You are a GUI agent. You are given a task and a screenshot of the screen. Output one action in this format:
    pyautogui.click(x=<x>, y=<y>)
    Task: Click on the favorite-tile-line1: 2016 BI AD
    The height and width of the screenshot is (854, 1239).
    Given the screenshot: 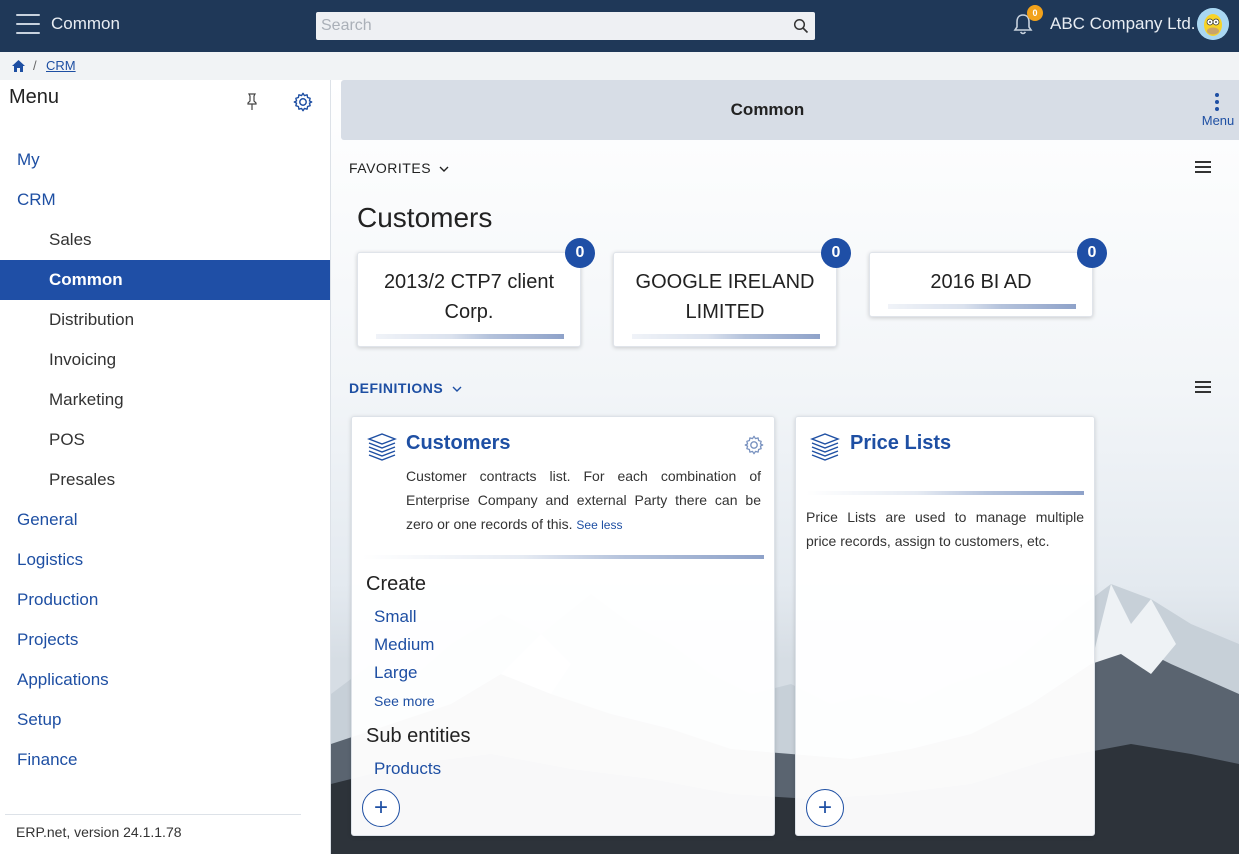 What is the action you would take?
    pyautogui.click(x=981, y=282)
    